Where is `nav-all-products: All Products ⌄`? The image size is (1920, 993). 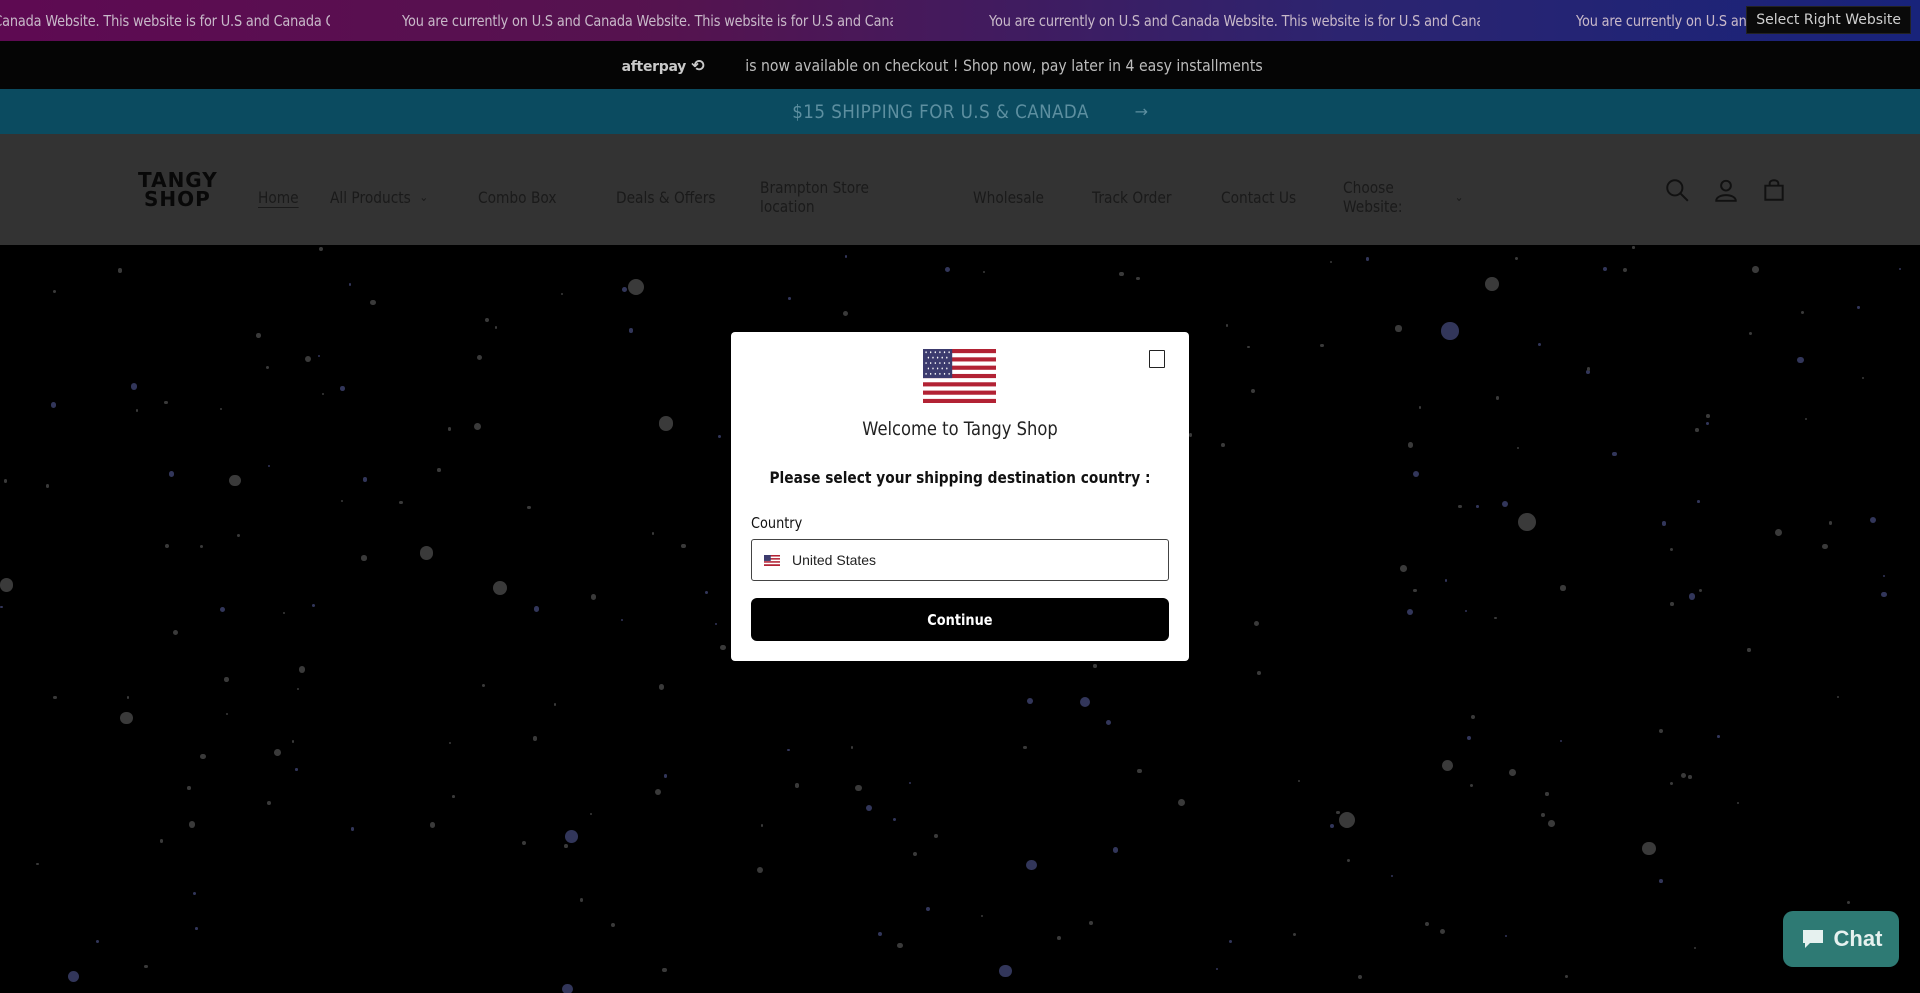
nav-all-products: All Products ⌄ is located at coordinates (382, 197).